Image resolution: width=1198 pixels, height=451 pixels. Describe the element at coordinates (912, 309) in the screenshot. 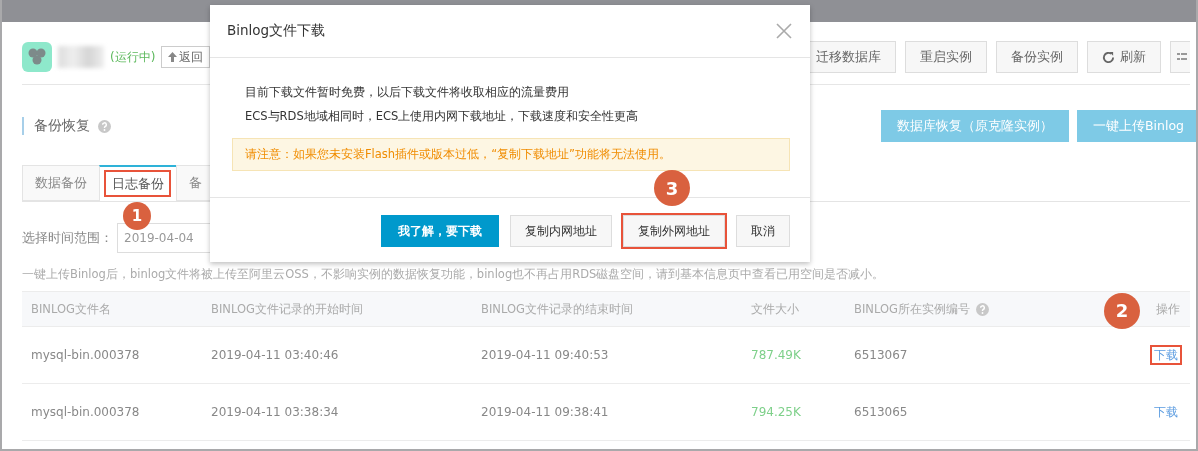

I see `column-header: BINLOG所在实例编号` at that location.